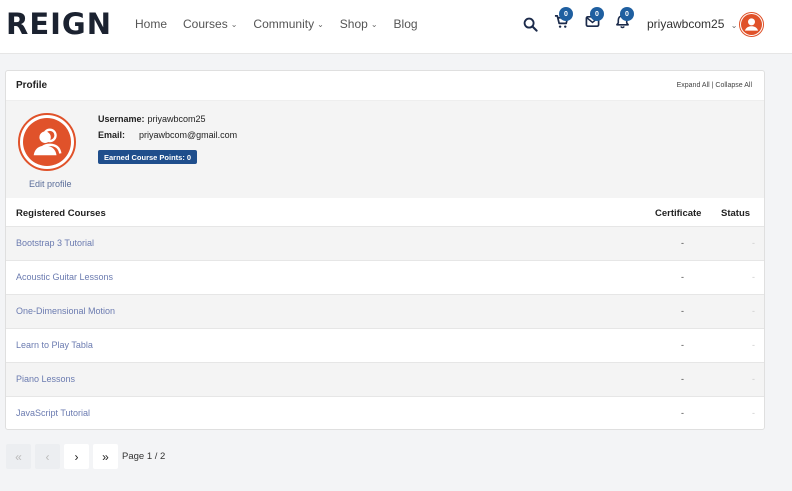  I want to click on nav-label: Home, so click(151, 24).